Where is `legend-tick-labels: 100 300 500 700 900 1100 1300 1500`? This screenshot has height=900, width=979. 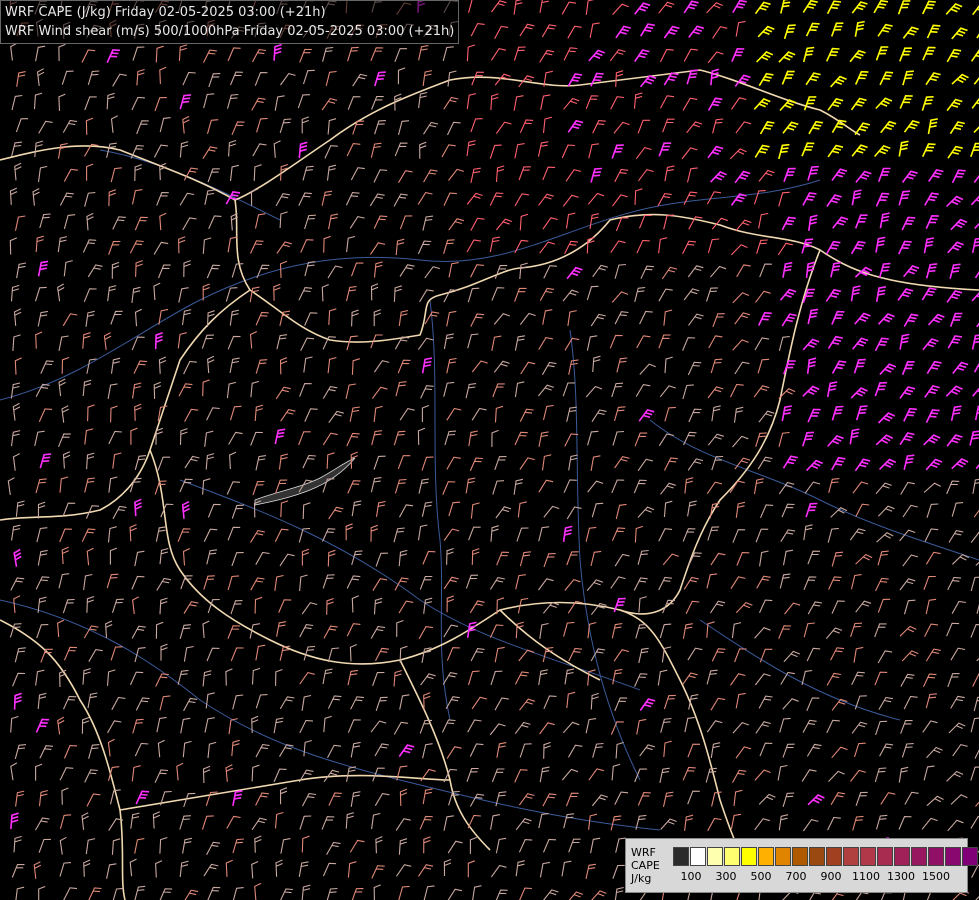 legend-tick-labels: 100 300 500 700 900 1100 1300 1500 is located at coordinates (818, 877).